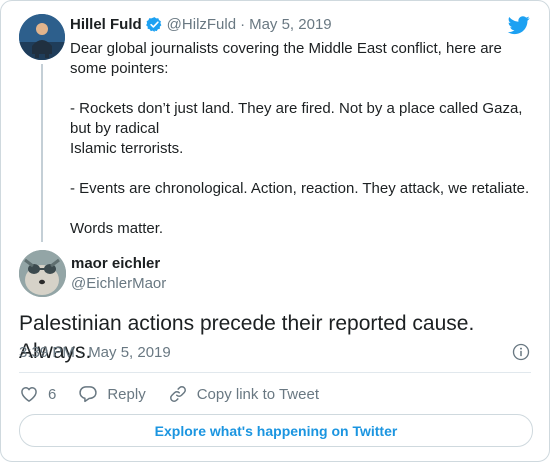 The image size is (550, 462). I want to click on explore-twitter-button: Explore what's happening on Twitter, so click(276, 430).